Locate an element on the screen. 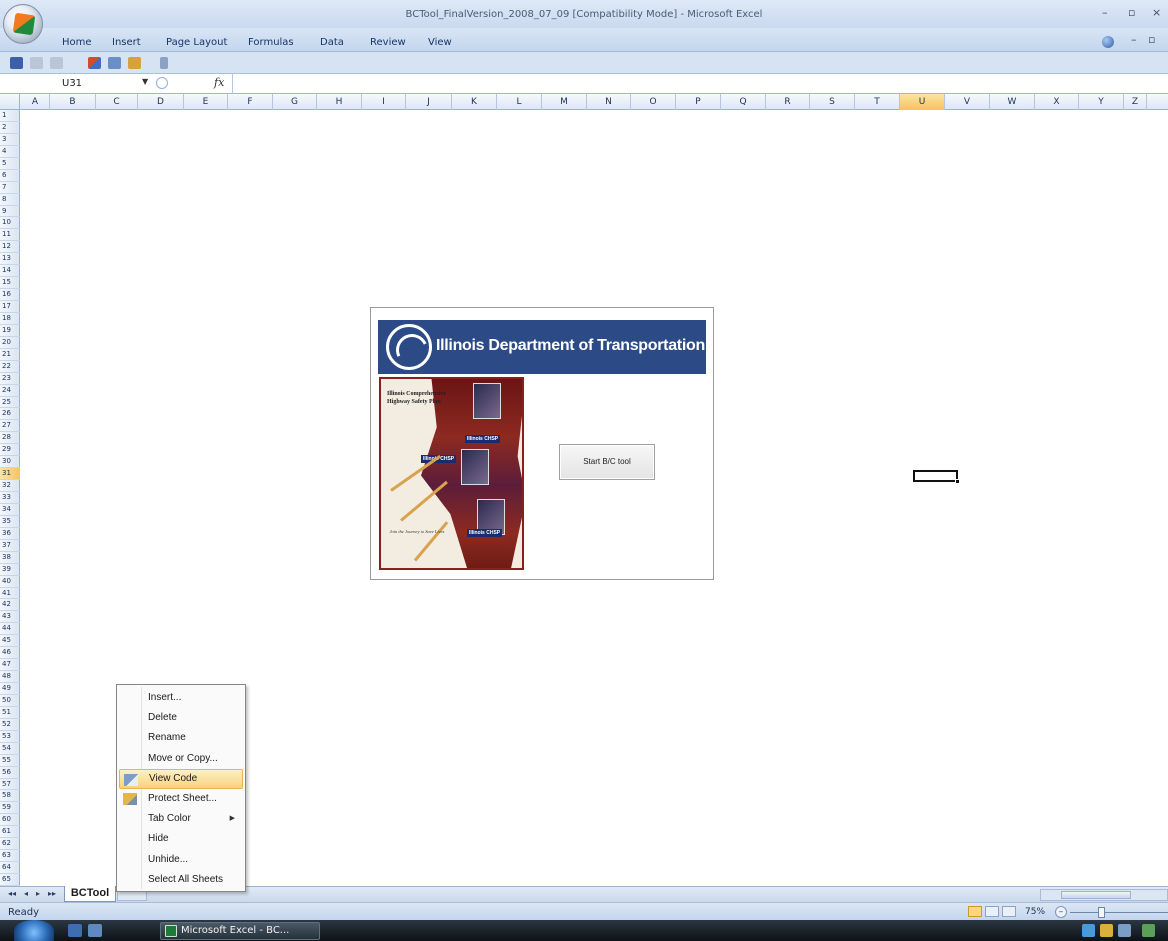  row-header: 12 is located at coordinates (10, 247).